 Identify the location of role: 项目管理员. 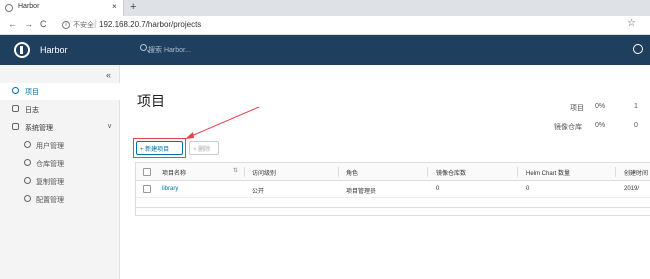
(361, 192).